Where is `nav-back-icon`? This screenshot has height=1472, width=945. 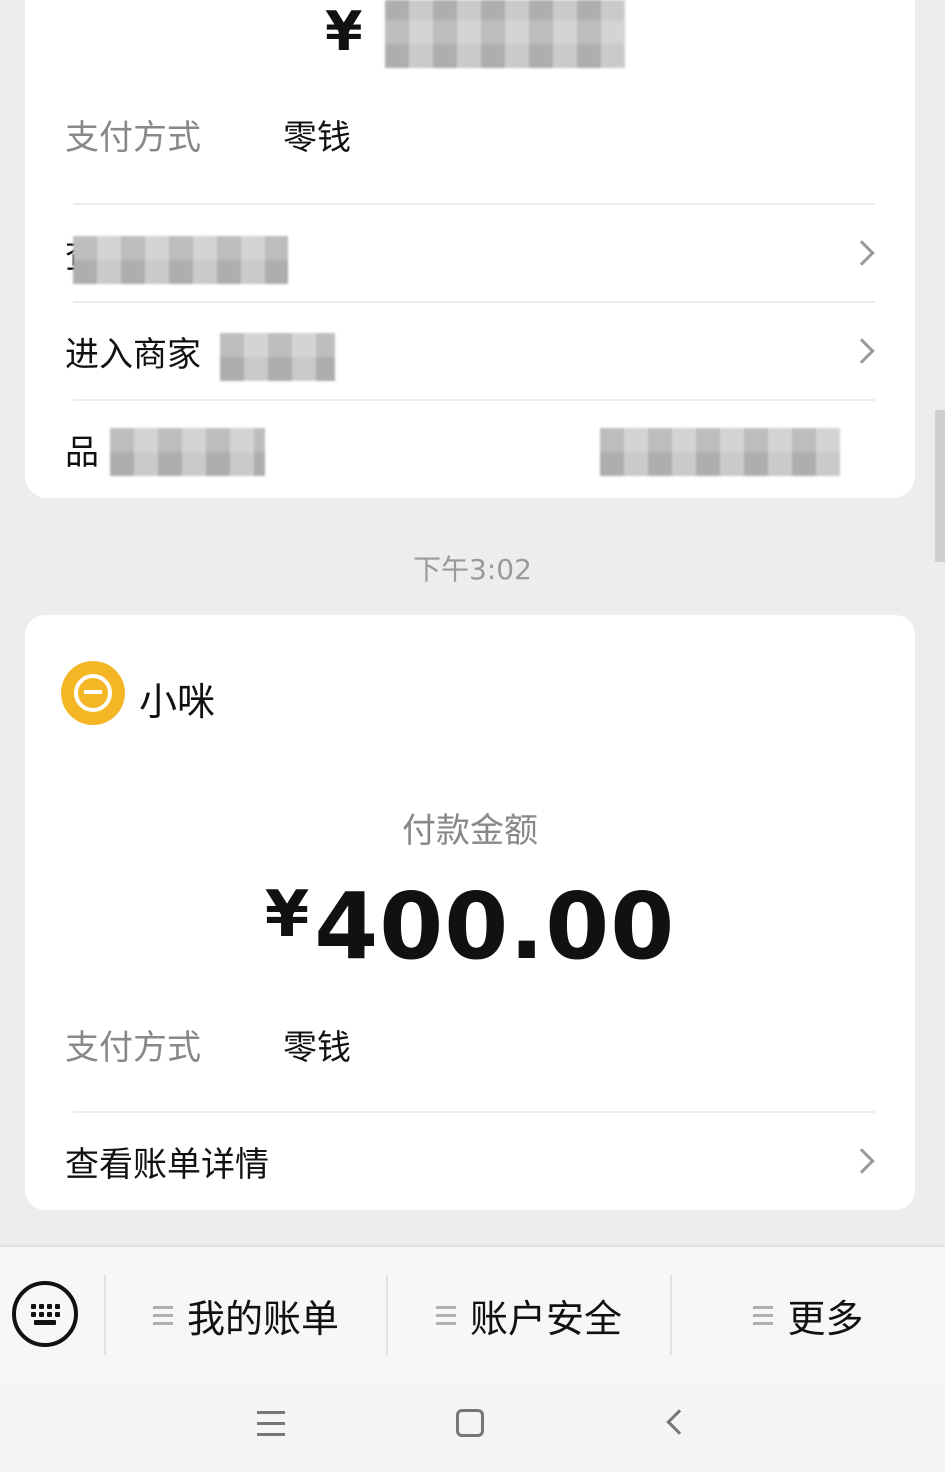
nav-back-icon is located at coordinates (679, 1422).